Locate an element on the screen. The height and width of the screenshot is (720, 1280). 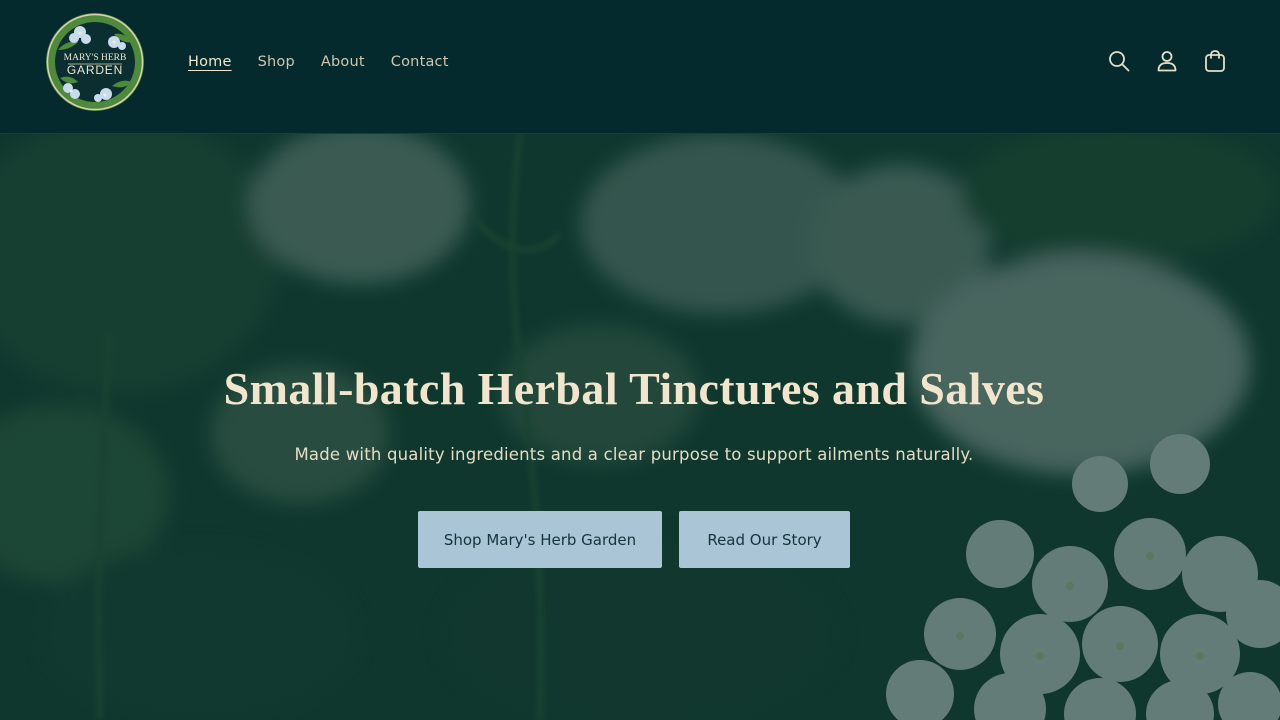
logo-emblem: MARY'S HERB GARDEN is located at coordinates (95, 62).